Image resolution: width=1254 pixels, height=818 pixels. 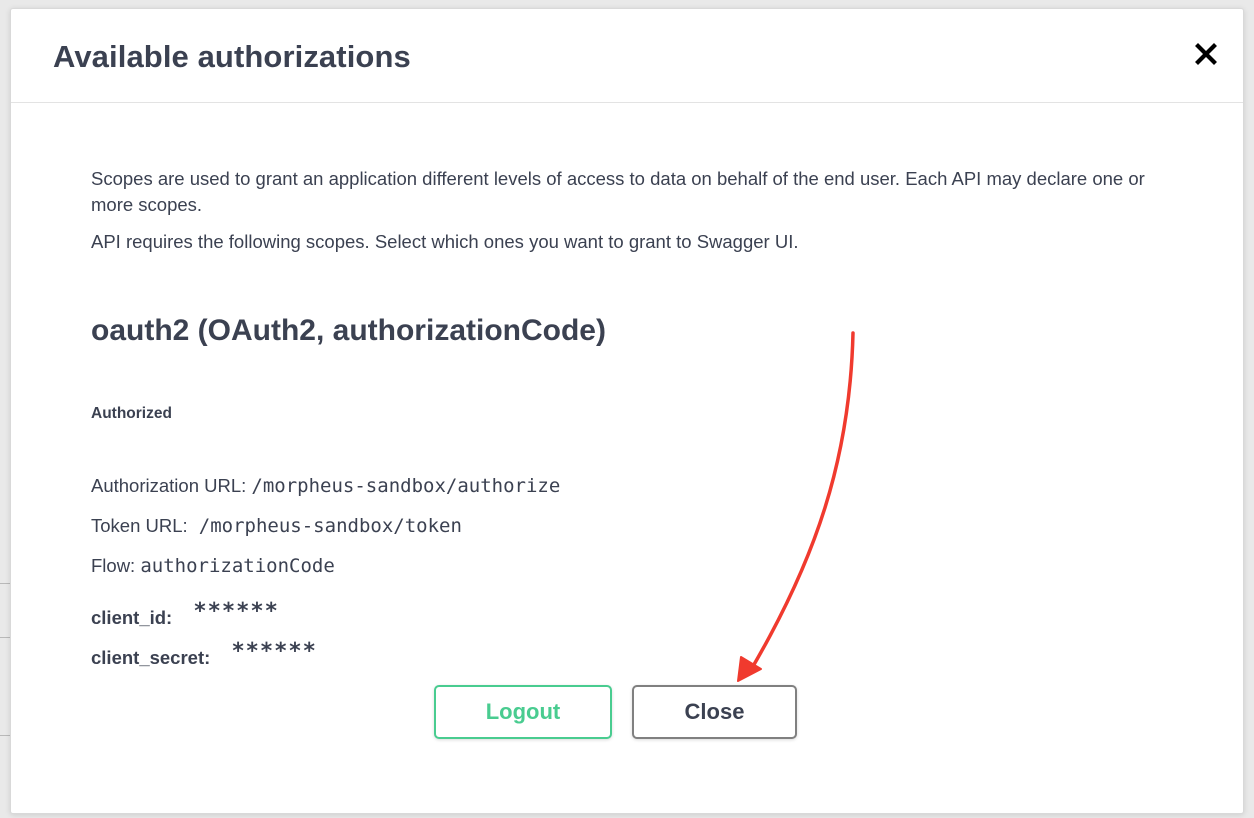 I want to click on logout-button: Logout, so click(x=523, y=712).